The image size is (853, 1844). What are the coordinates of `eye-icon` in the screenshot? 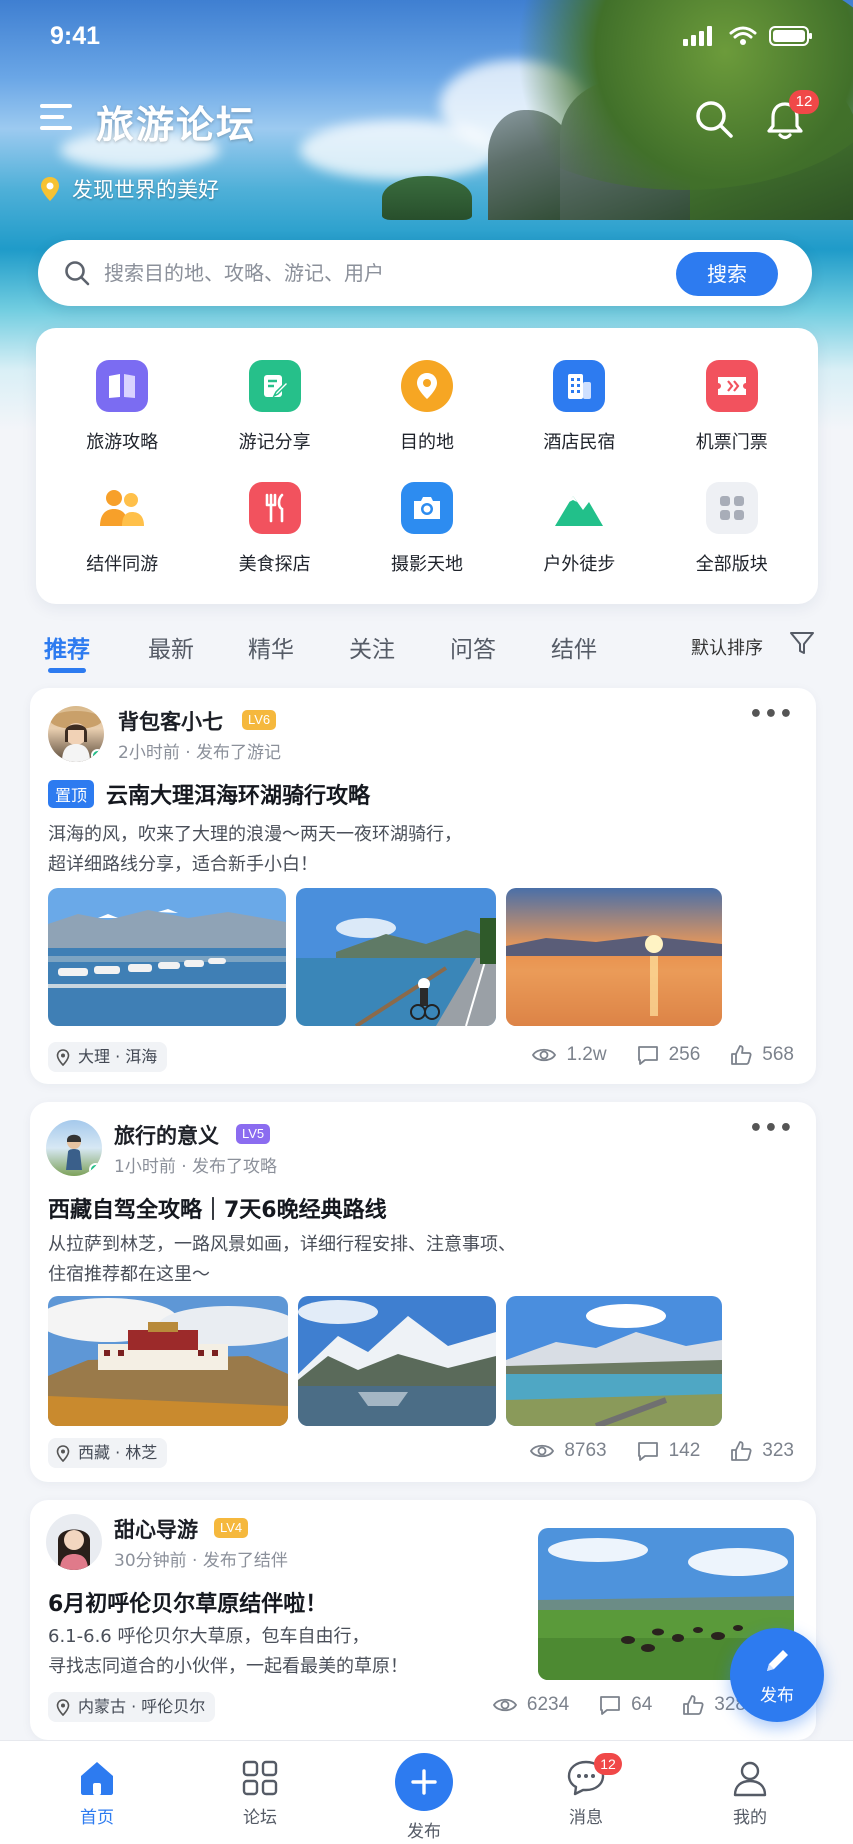 It's located at (542, 1451).